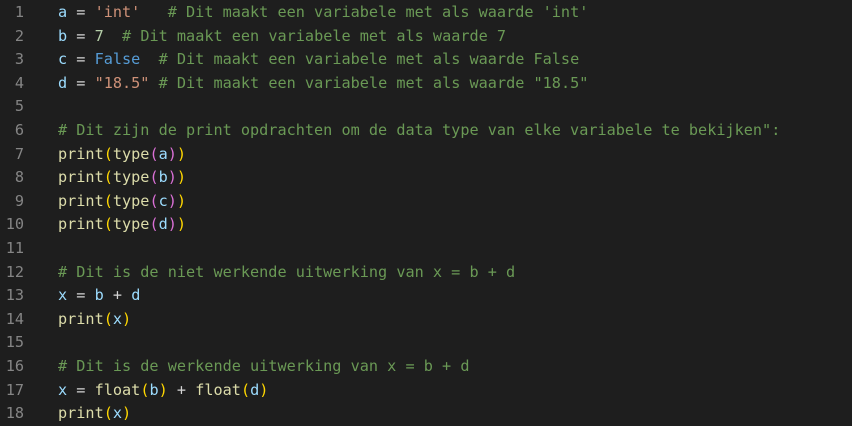 Image resolution: width=852 pixels, height=426 pixels. What do you see at coordinates (426, 390) in the screenshot?
I see `code-line: 17 x = float(b) + float(d)` at bounding box center [426, 390].